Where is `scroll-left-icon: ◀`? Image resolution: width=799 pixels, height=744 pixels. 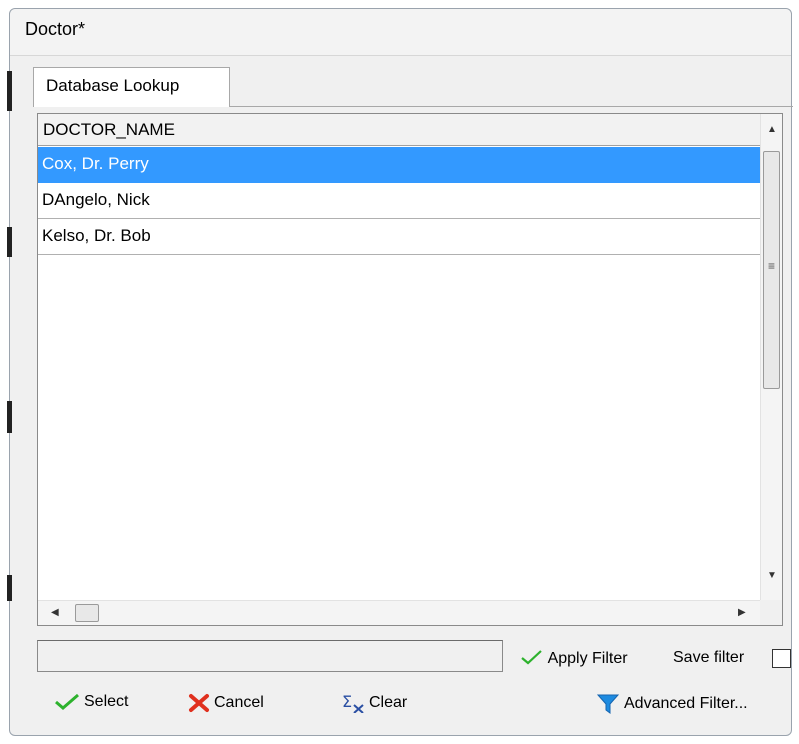
scroll-left-icon: ◀ is located at coordinates (55, 612).